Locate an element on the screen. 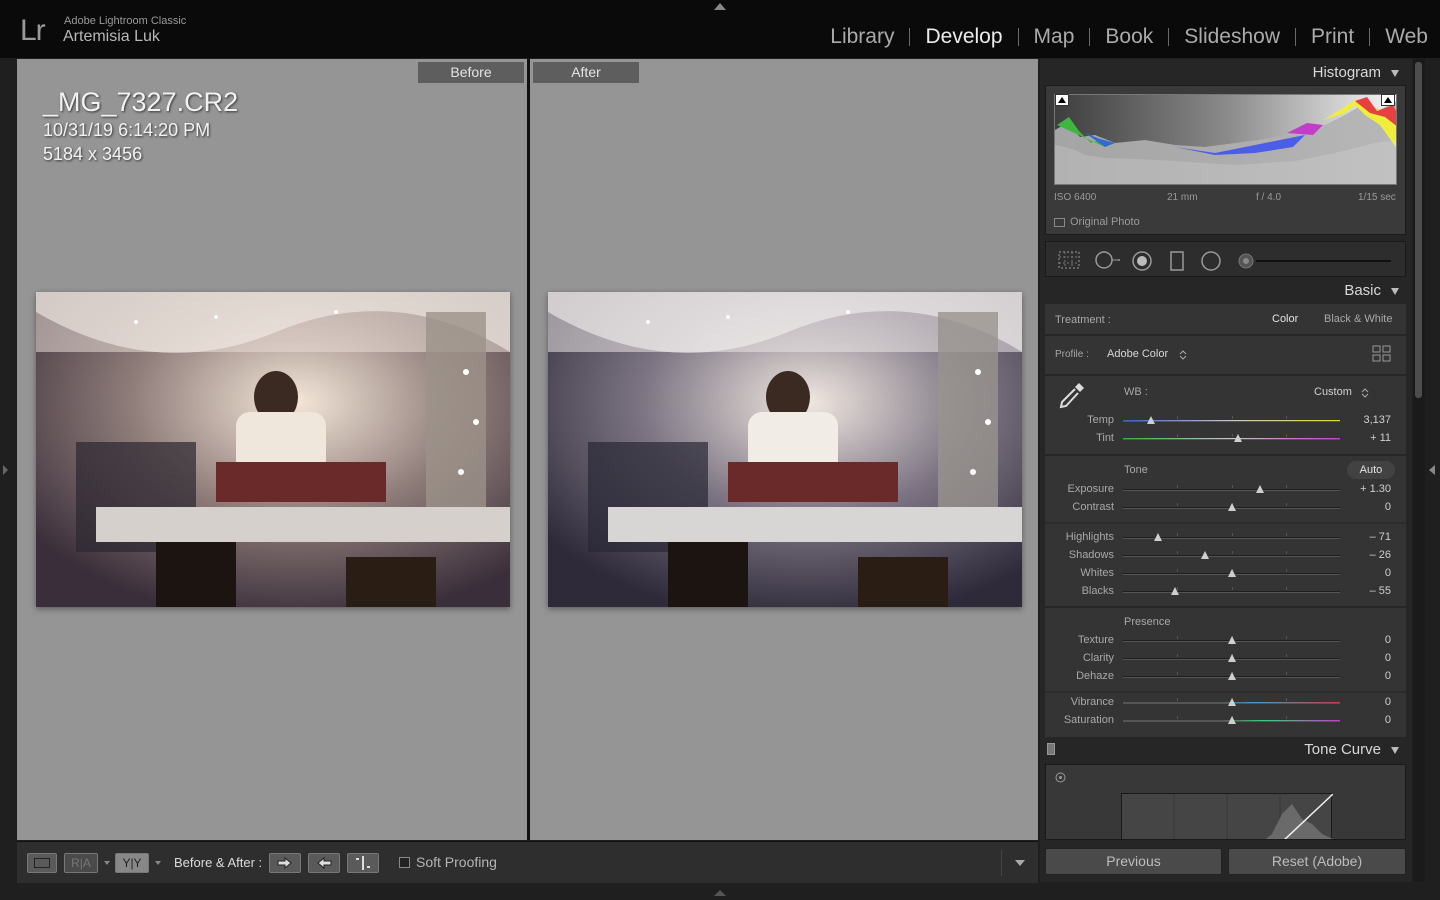  loupe-view-button is located at coordinates (42, 863).